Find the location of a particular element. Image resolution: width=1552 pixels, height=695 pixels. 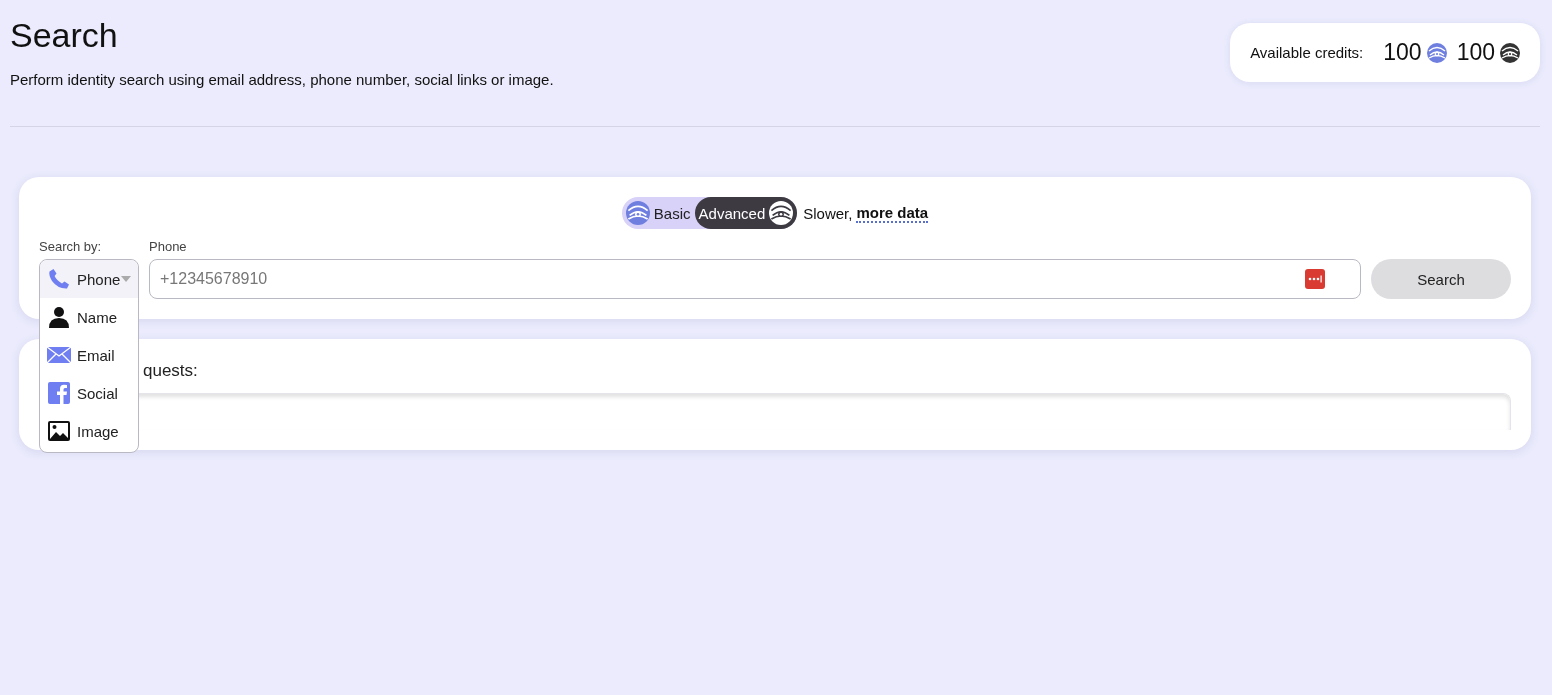

dropdown-item: Email is located at coordinates (89, 355).